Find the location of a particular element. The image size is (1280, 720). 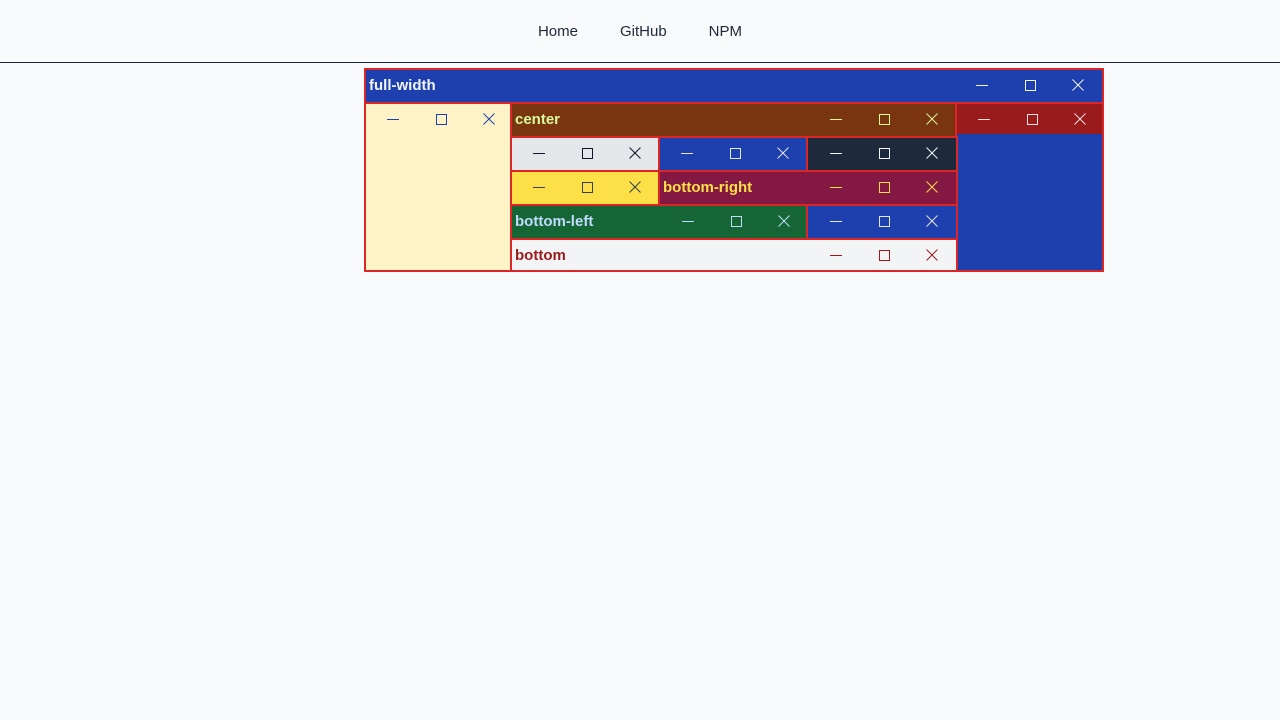

nav-home-link: Home is located at coordinates (558, 31).